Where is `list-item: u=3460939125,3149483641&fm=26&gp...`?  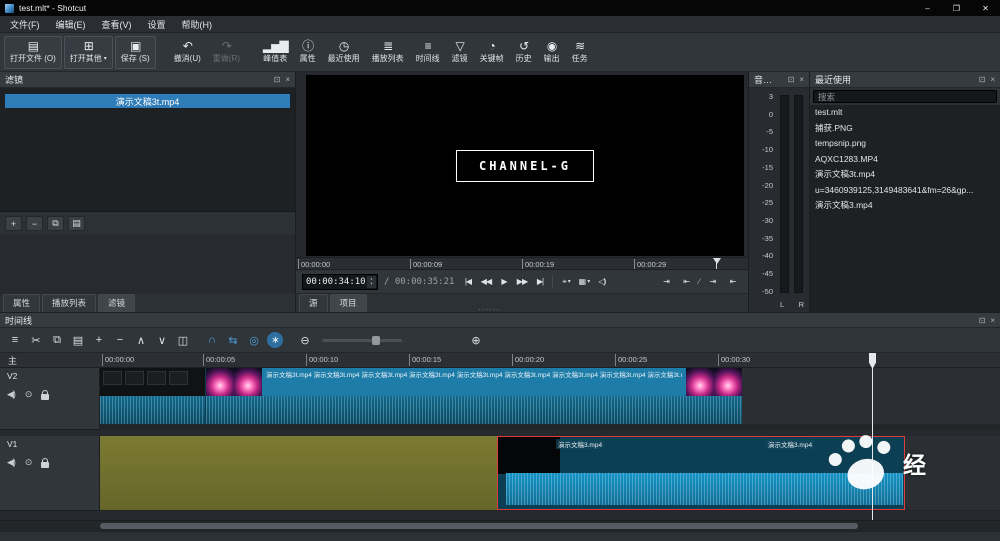 list-item: u=3460939125,3149483641&fm=26&gp... is located at coordinates (905, 191).